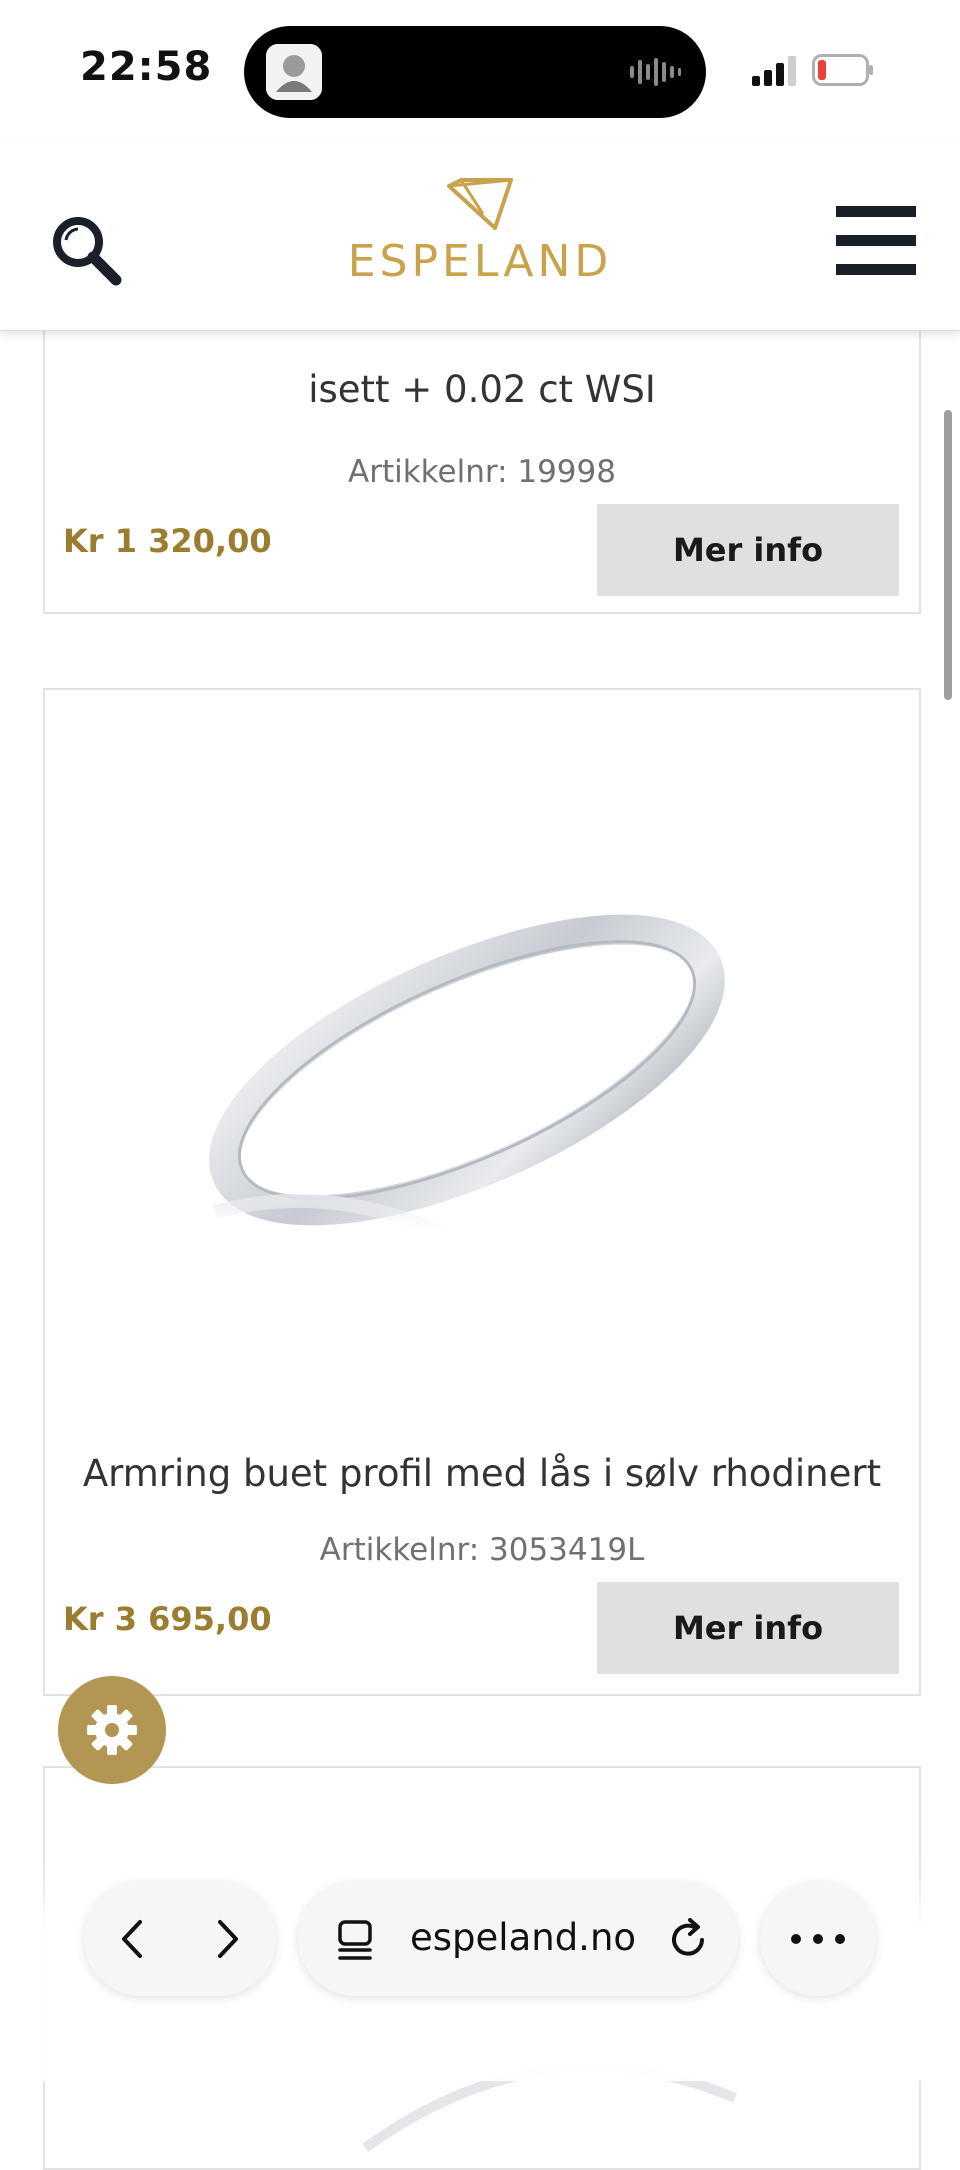 The width and height of the screenshot is (960, 2170). I want to click on site-header: ESPELAND, so click(480, 235).